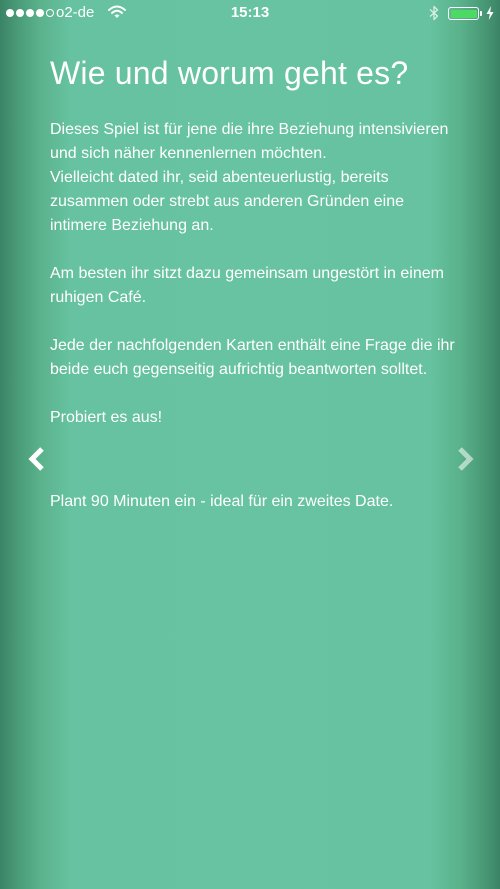 The image size is (500, 889). What do you see at coordinates (229, 73) in the screenshot?
I see `page-title: Wie und worum geht es?` at bounding box center [229, 73].